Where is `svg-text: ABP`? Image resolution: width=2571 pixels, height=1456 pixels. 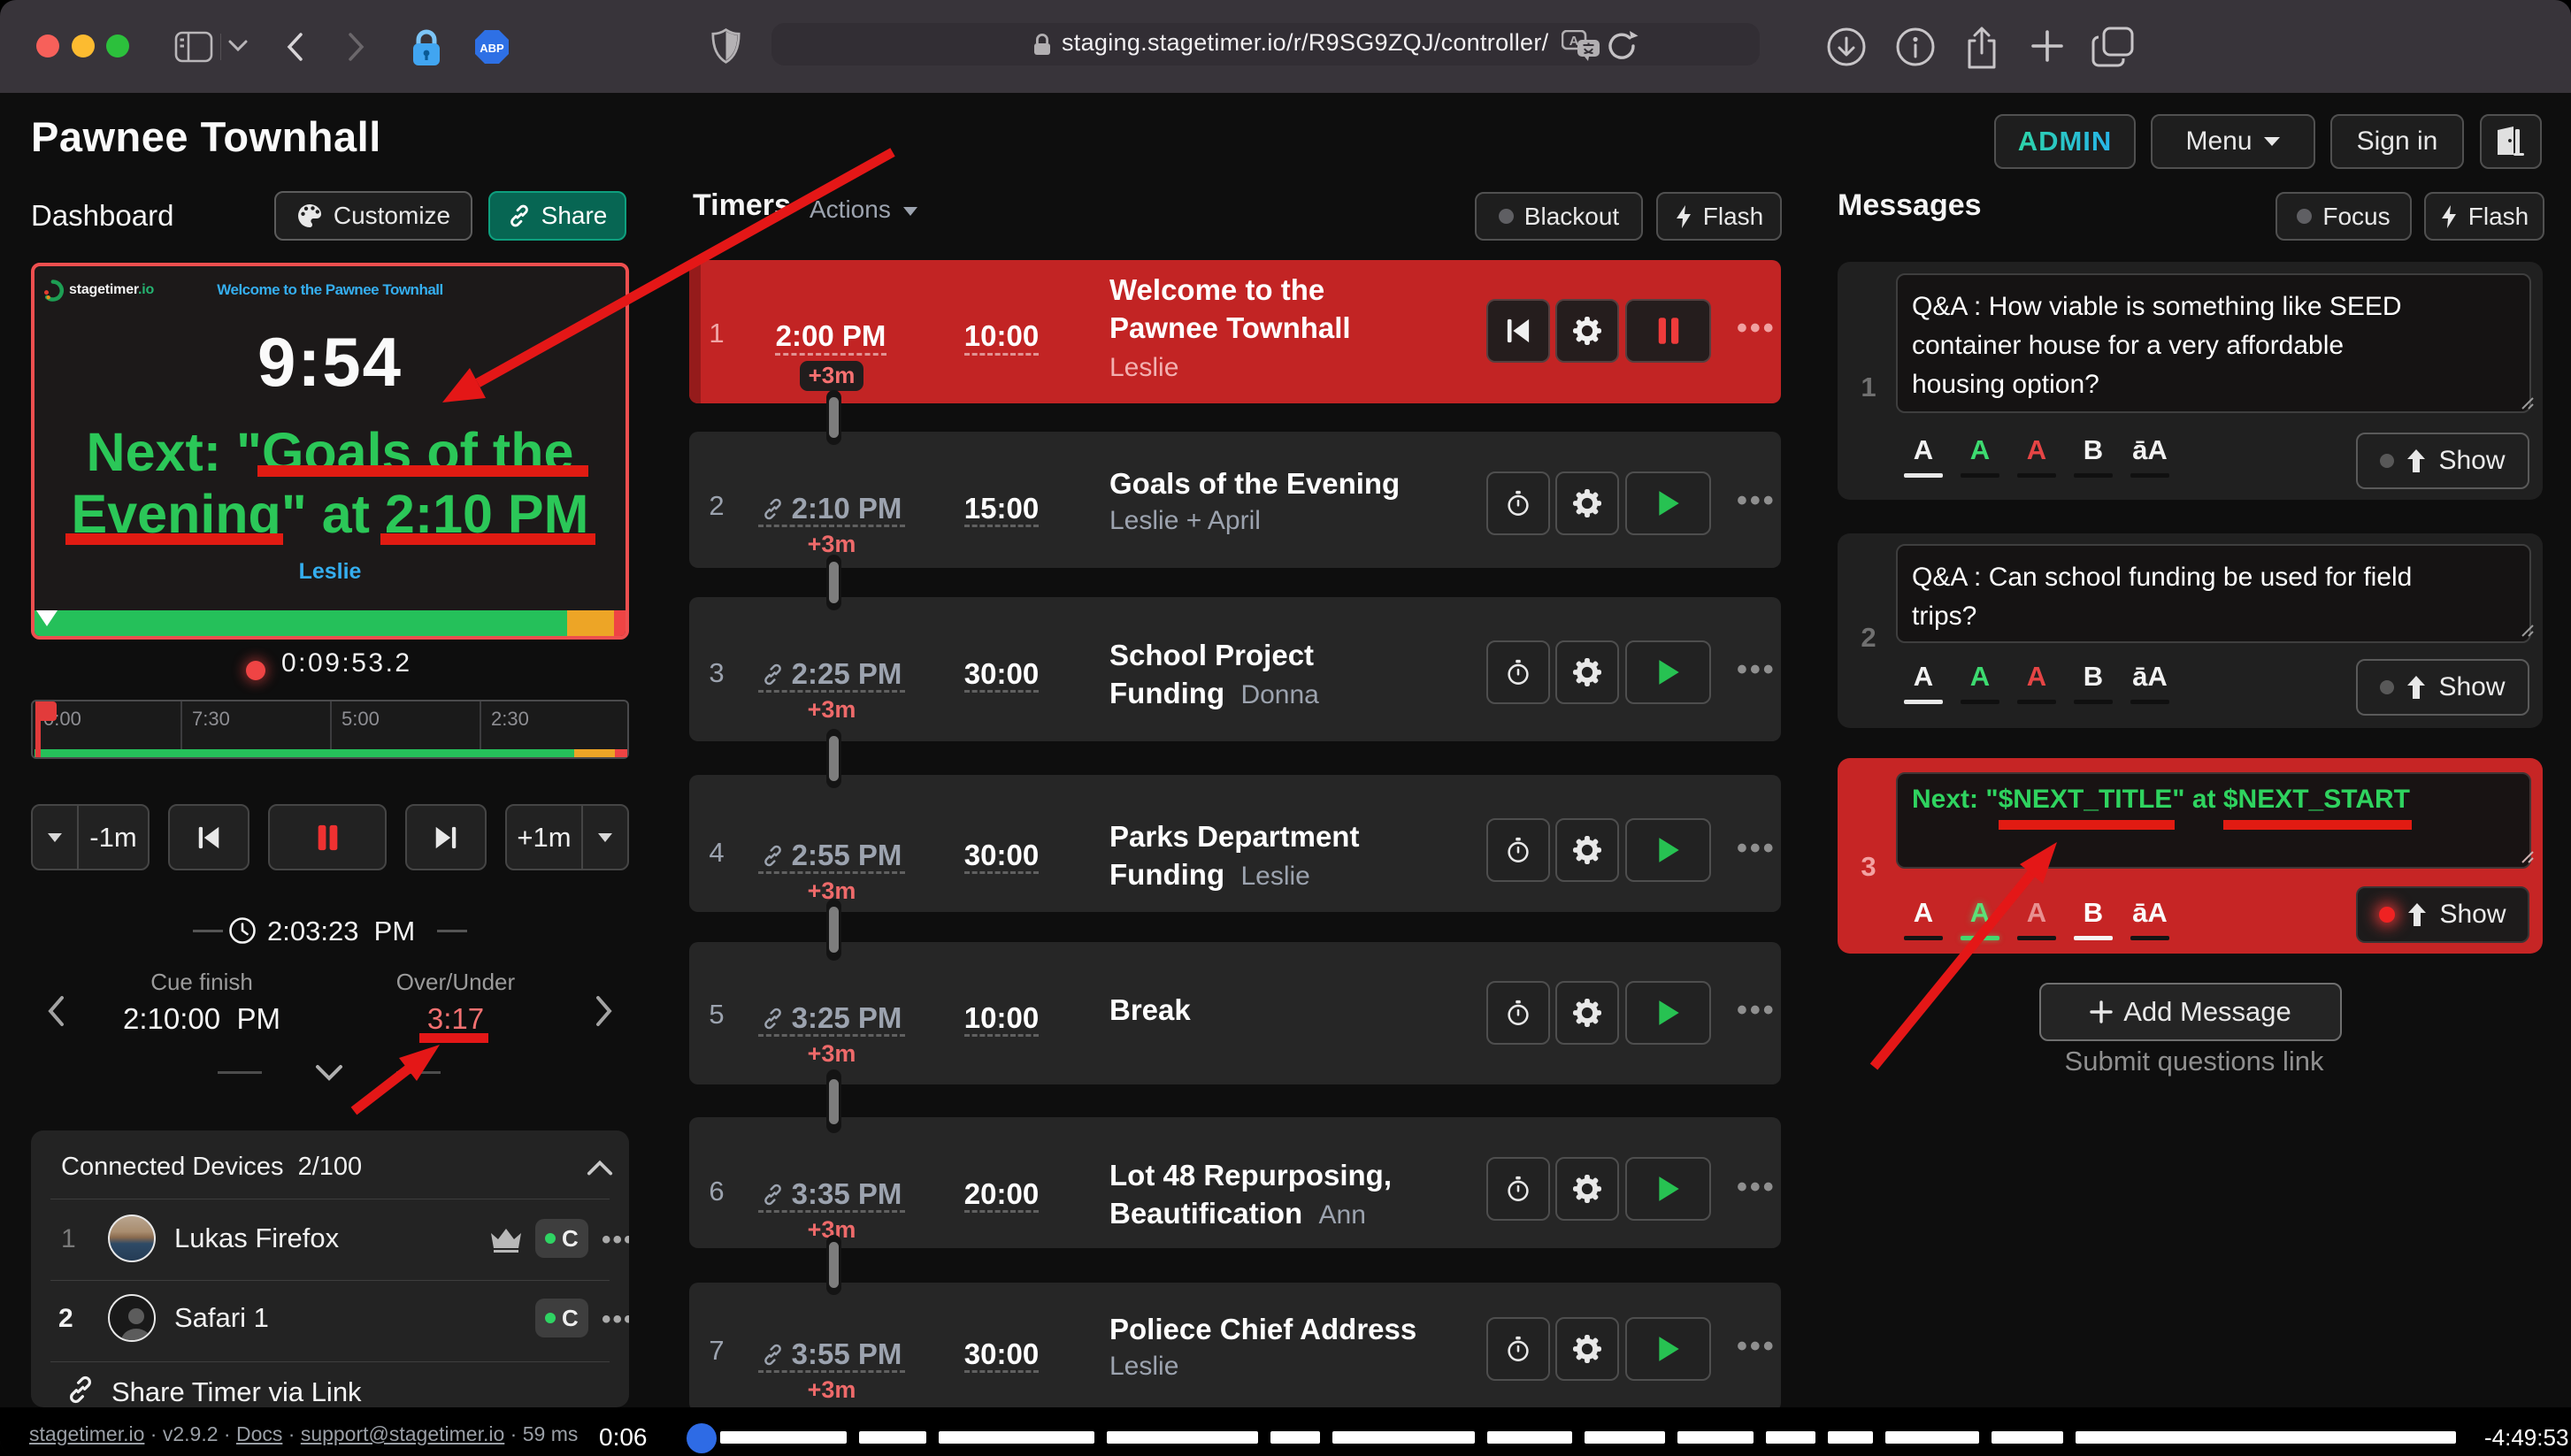 svg-text: ABP is located at coordinates (492, 48).